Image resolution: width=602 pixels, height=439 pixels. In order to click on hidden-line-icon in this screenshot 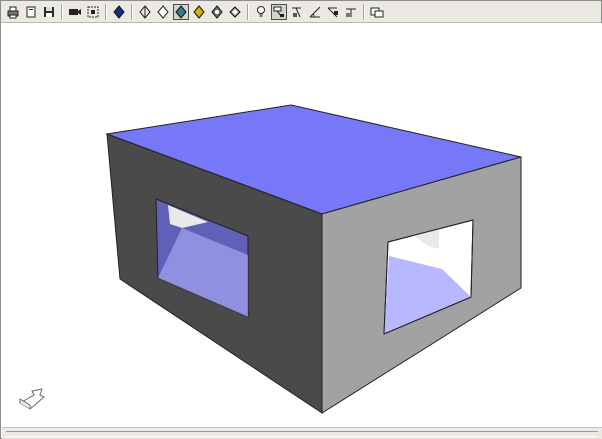, I will do `click(163, 11)`.